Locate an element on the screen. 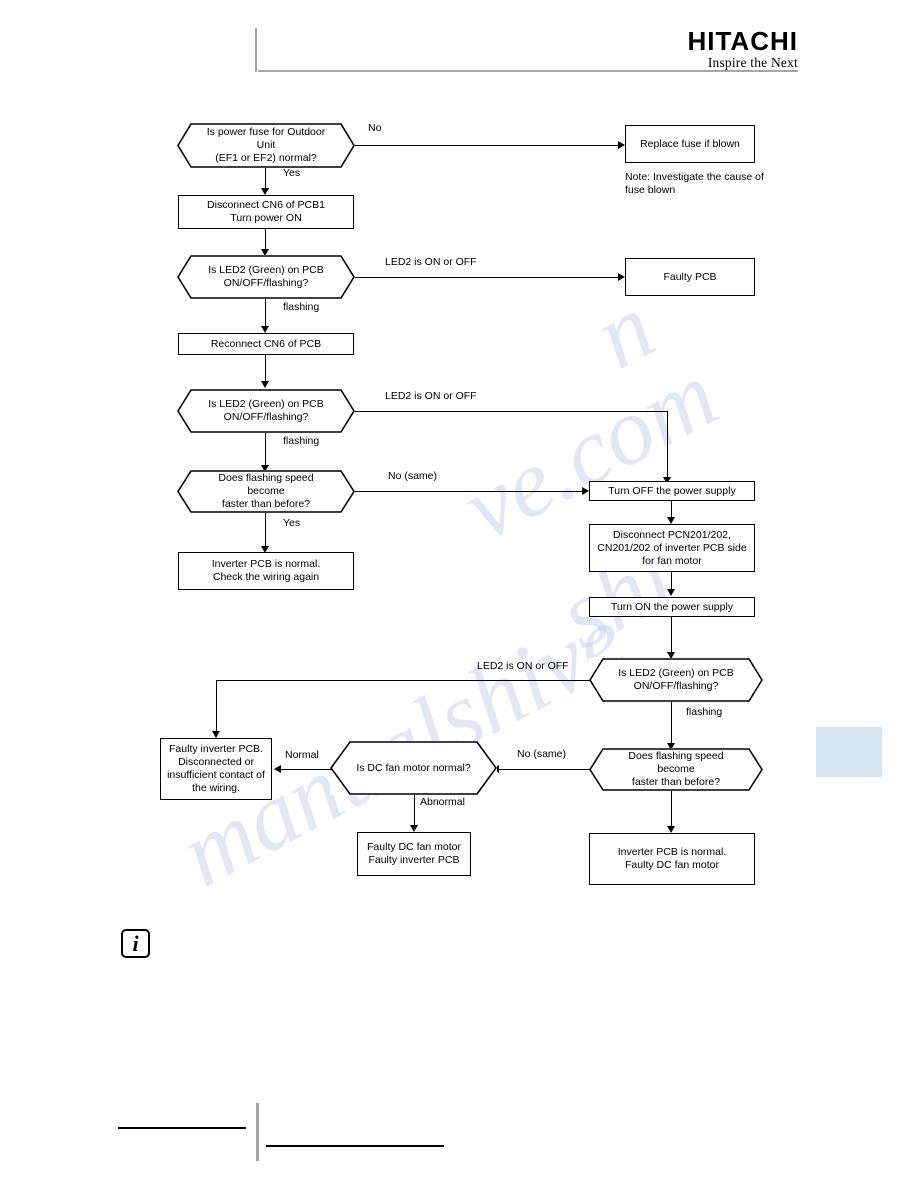  edge-n6-n7-arrowhead is located at coordinates (265, 384).